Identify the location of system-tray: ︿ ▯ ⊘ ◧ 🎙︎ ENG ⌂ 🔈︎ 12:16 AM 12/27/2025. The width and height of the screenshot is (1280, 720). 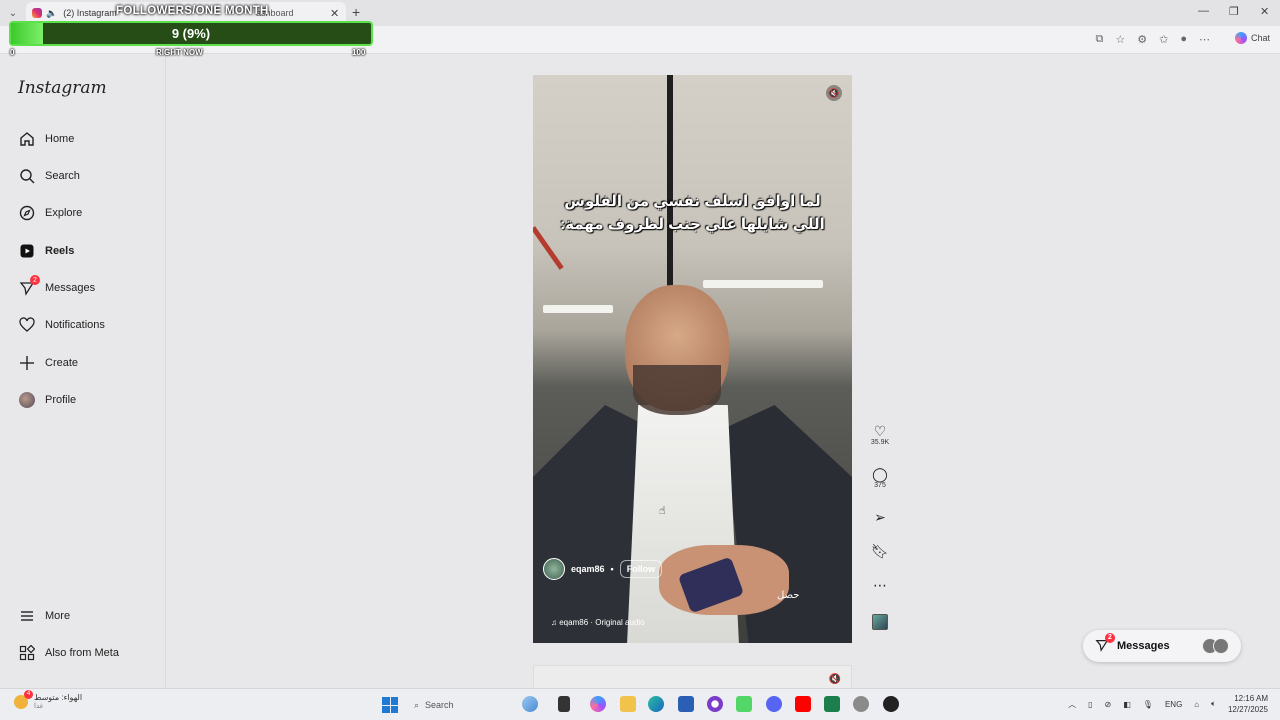
(1168, 704).